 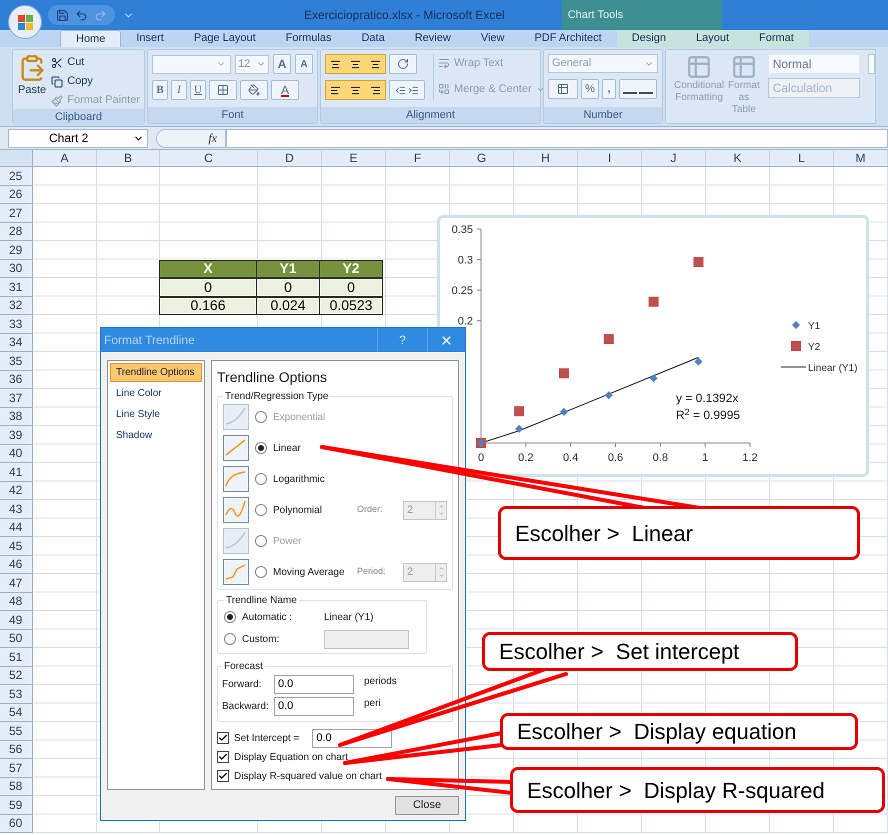 I want to click on column-header: B, so click(x=128, y=158).